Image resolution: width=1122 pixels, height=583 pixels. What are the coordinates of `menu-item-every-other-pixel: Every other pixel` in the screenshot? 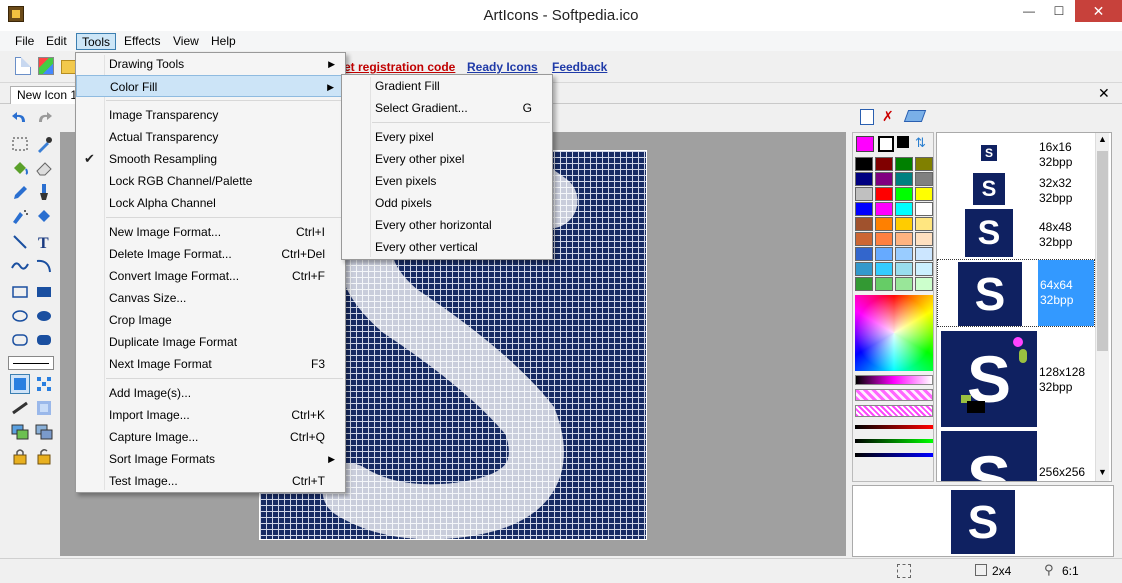 It's located at (447, 159).